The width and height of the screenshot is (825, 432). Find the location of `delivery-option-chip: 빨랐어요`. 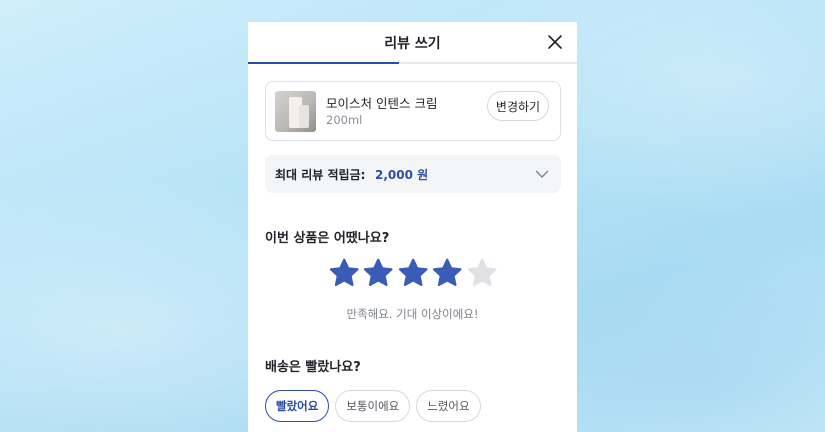

delivery-option-chip: 빨랐어요 is located at coordinates (297, 406).